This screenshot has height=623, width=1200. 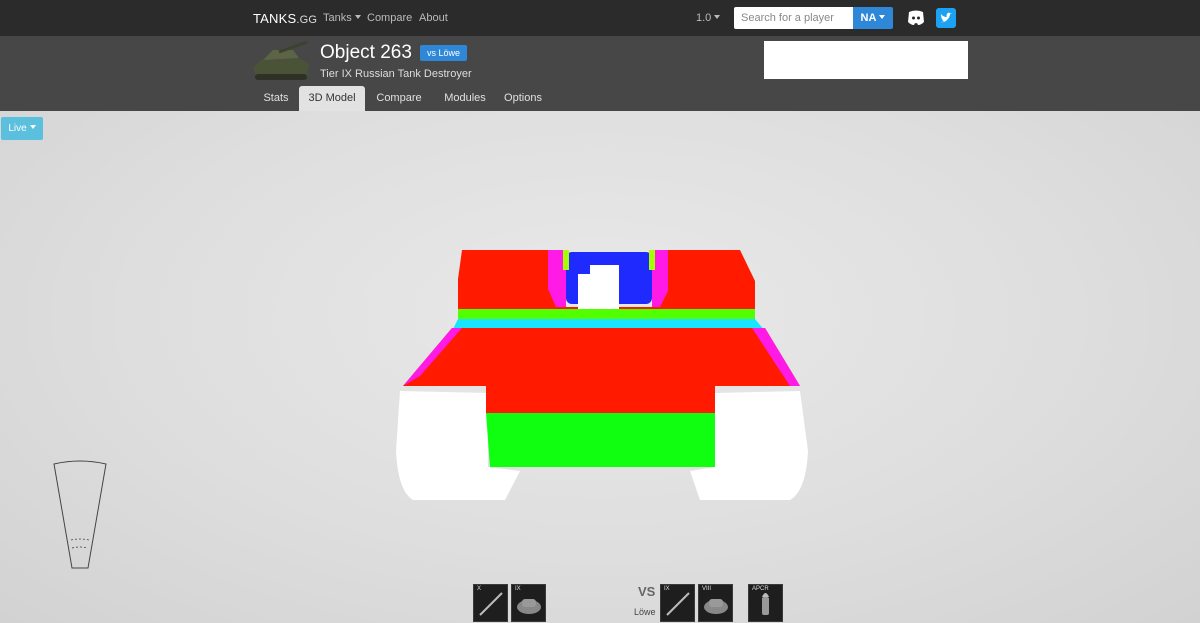 What do you see at coordinates (946, 18) in the screenshot?
I see `twitter-icon` at bounding box center [946, 18].